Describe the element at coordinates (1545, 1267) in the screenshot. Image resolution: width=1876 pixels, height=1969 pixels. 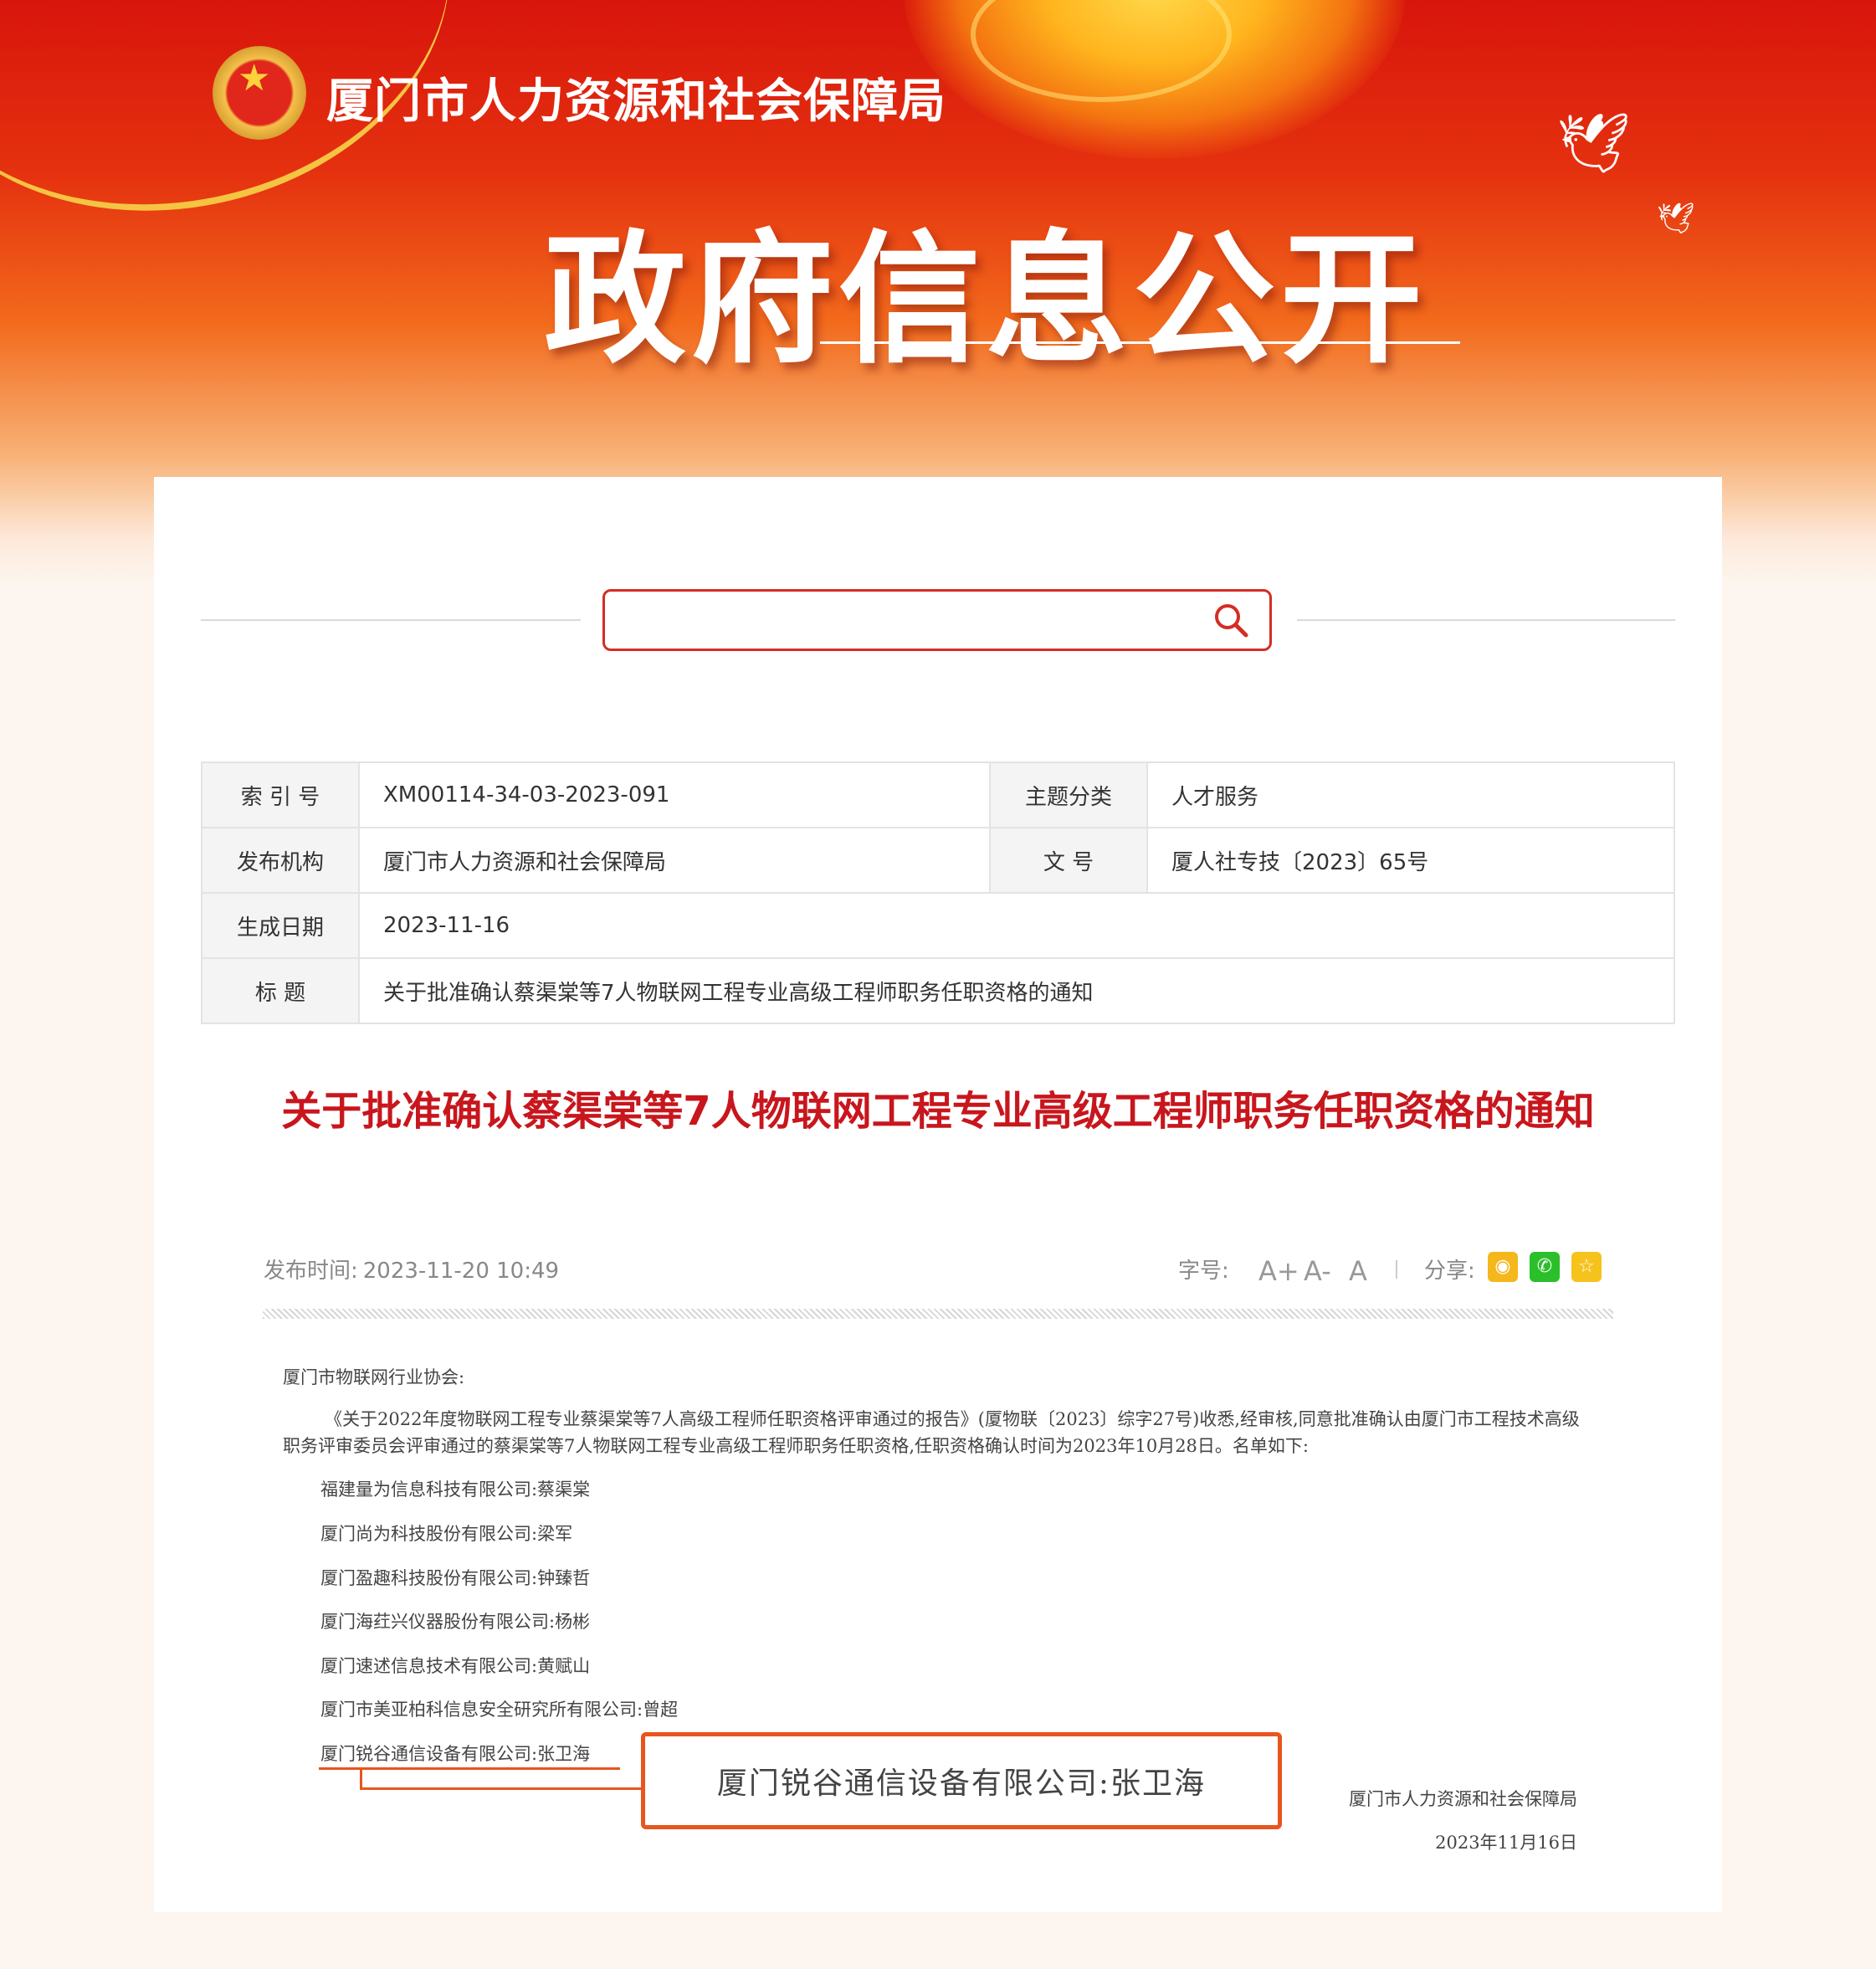
I see `wechat-icon: ✆` at that location.